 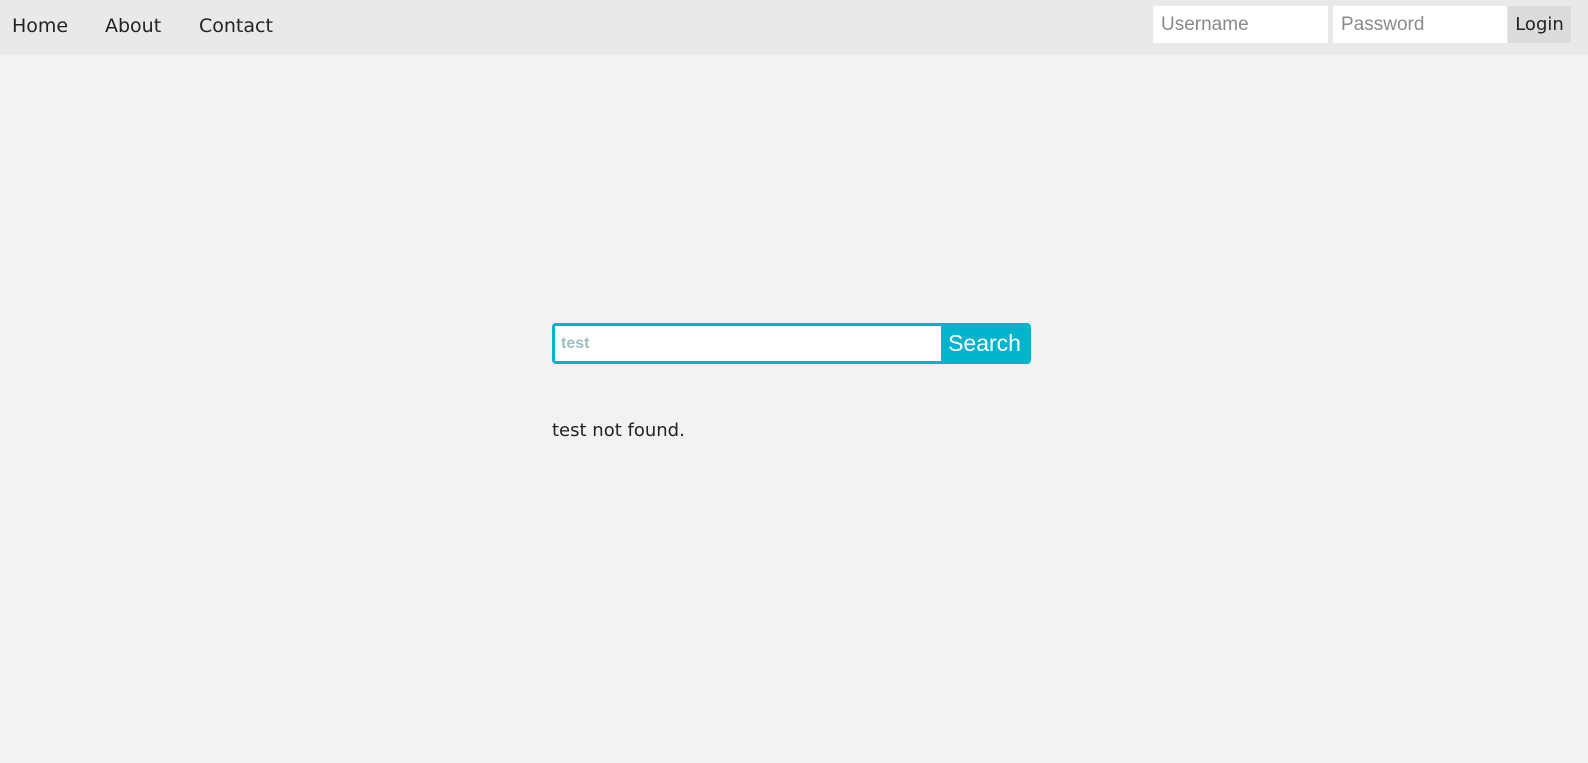 I want to click on top-navbar: Home About Contact Login, so click(x=794, y=27).